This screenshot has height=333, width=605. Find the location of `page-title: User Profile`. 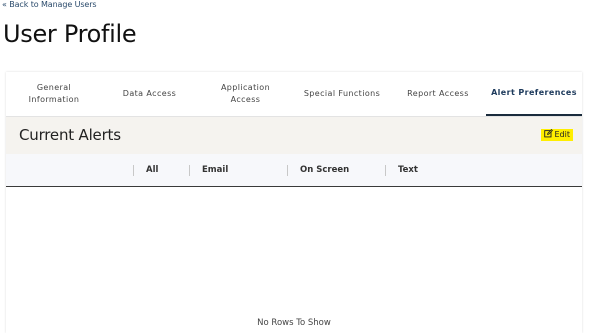

page-title: User Profile is located at coordinates (70, 34).